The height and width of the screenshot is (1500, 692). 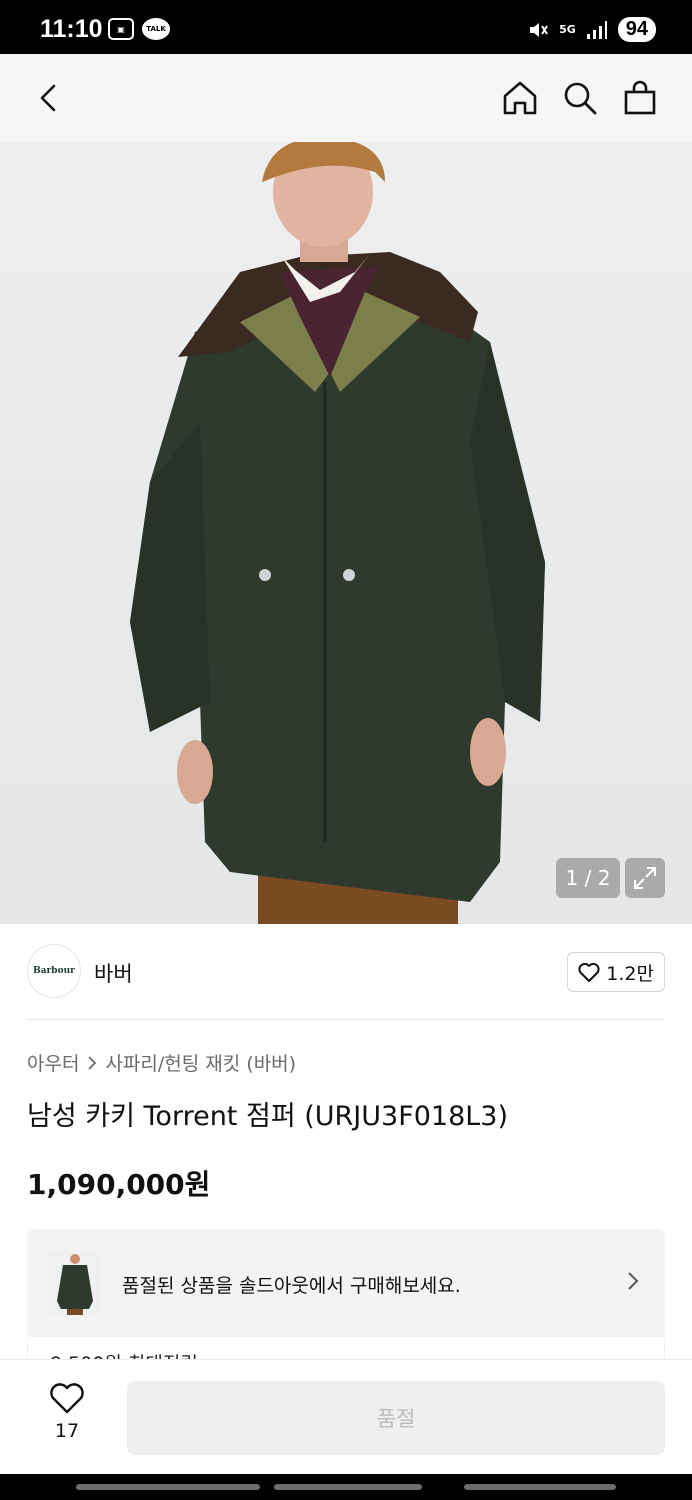 I want to click on expand-icon, so click(x=645, y=878).